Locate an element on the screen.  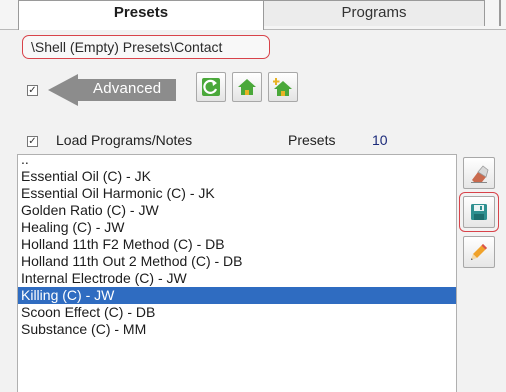
home-icon is located at coordinates (247, 87).